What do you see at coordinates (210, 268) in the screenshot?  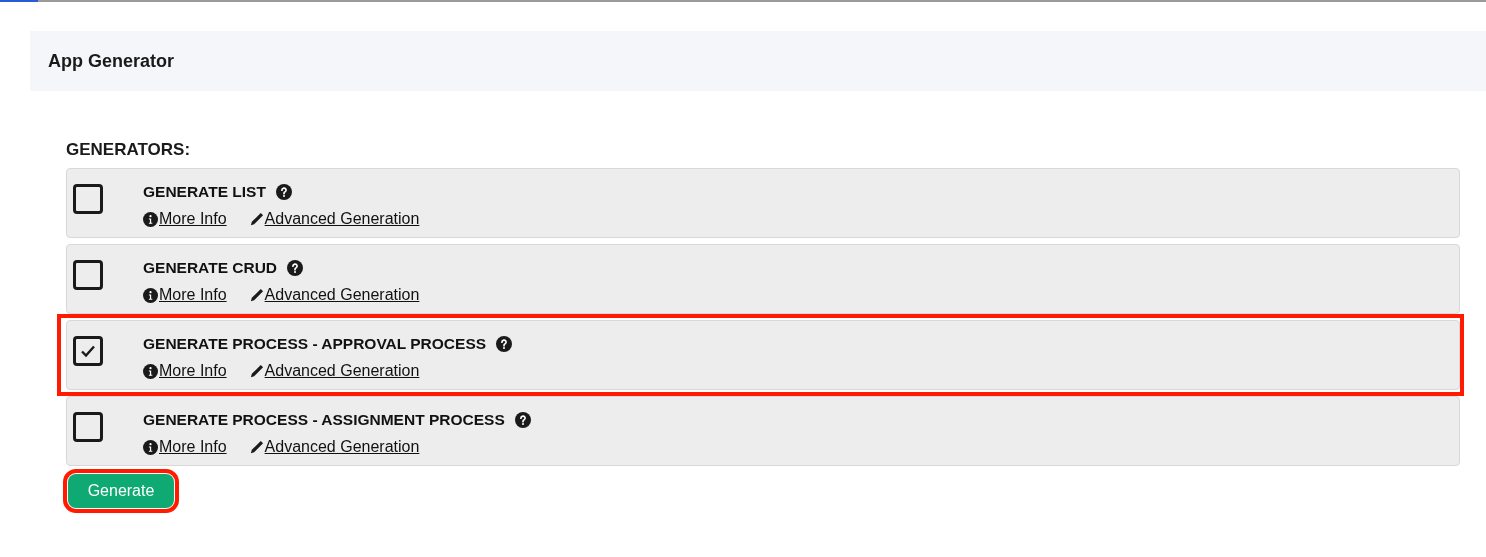 I see `generator-title: GENERATE CRUD` at bounding box center [210, 268].